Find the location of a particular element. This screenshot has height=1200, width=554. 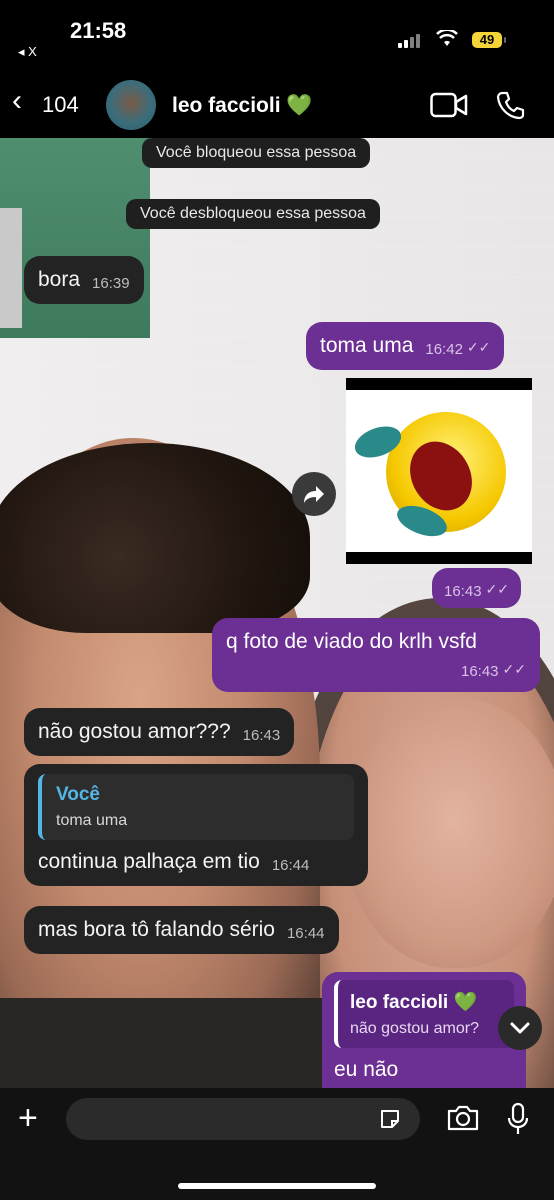

sticker-top-bar is located at coordinates (439, 384).